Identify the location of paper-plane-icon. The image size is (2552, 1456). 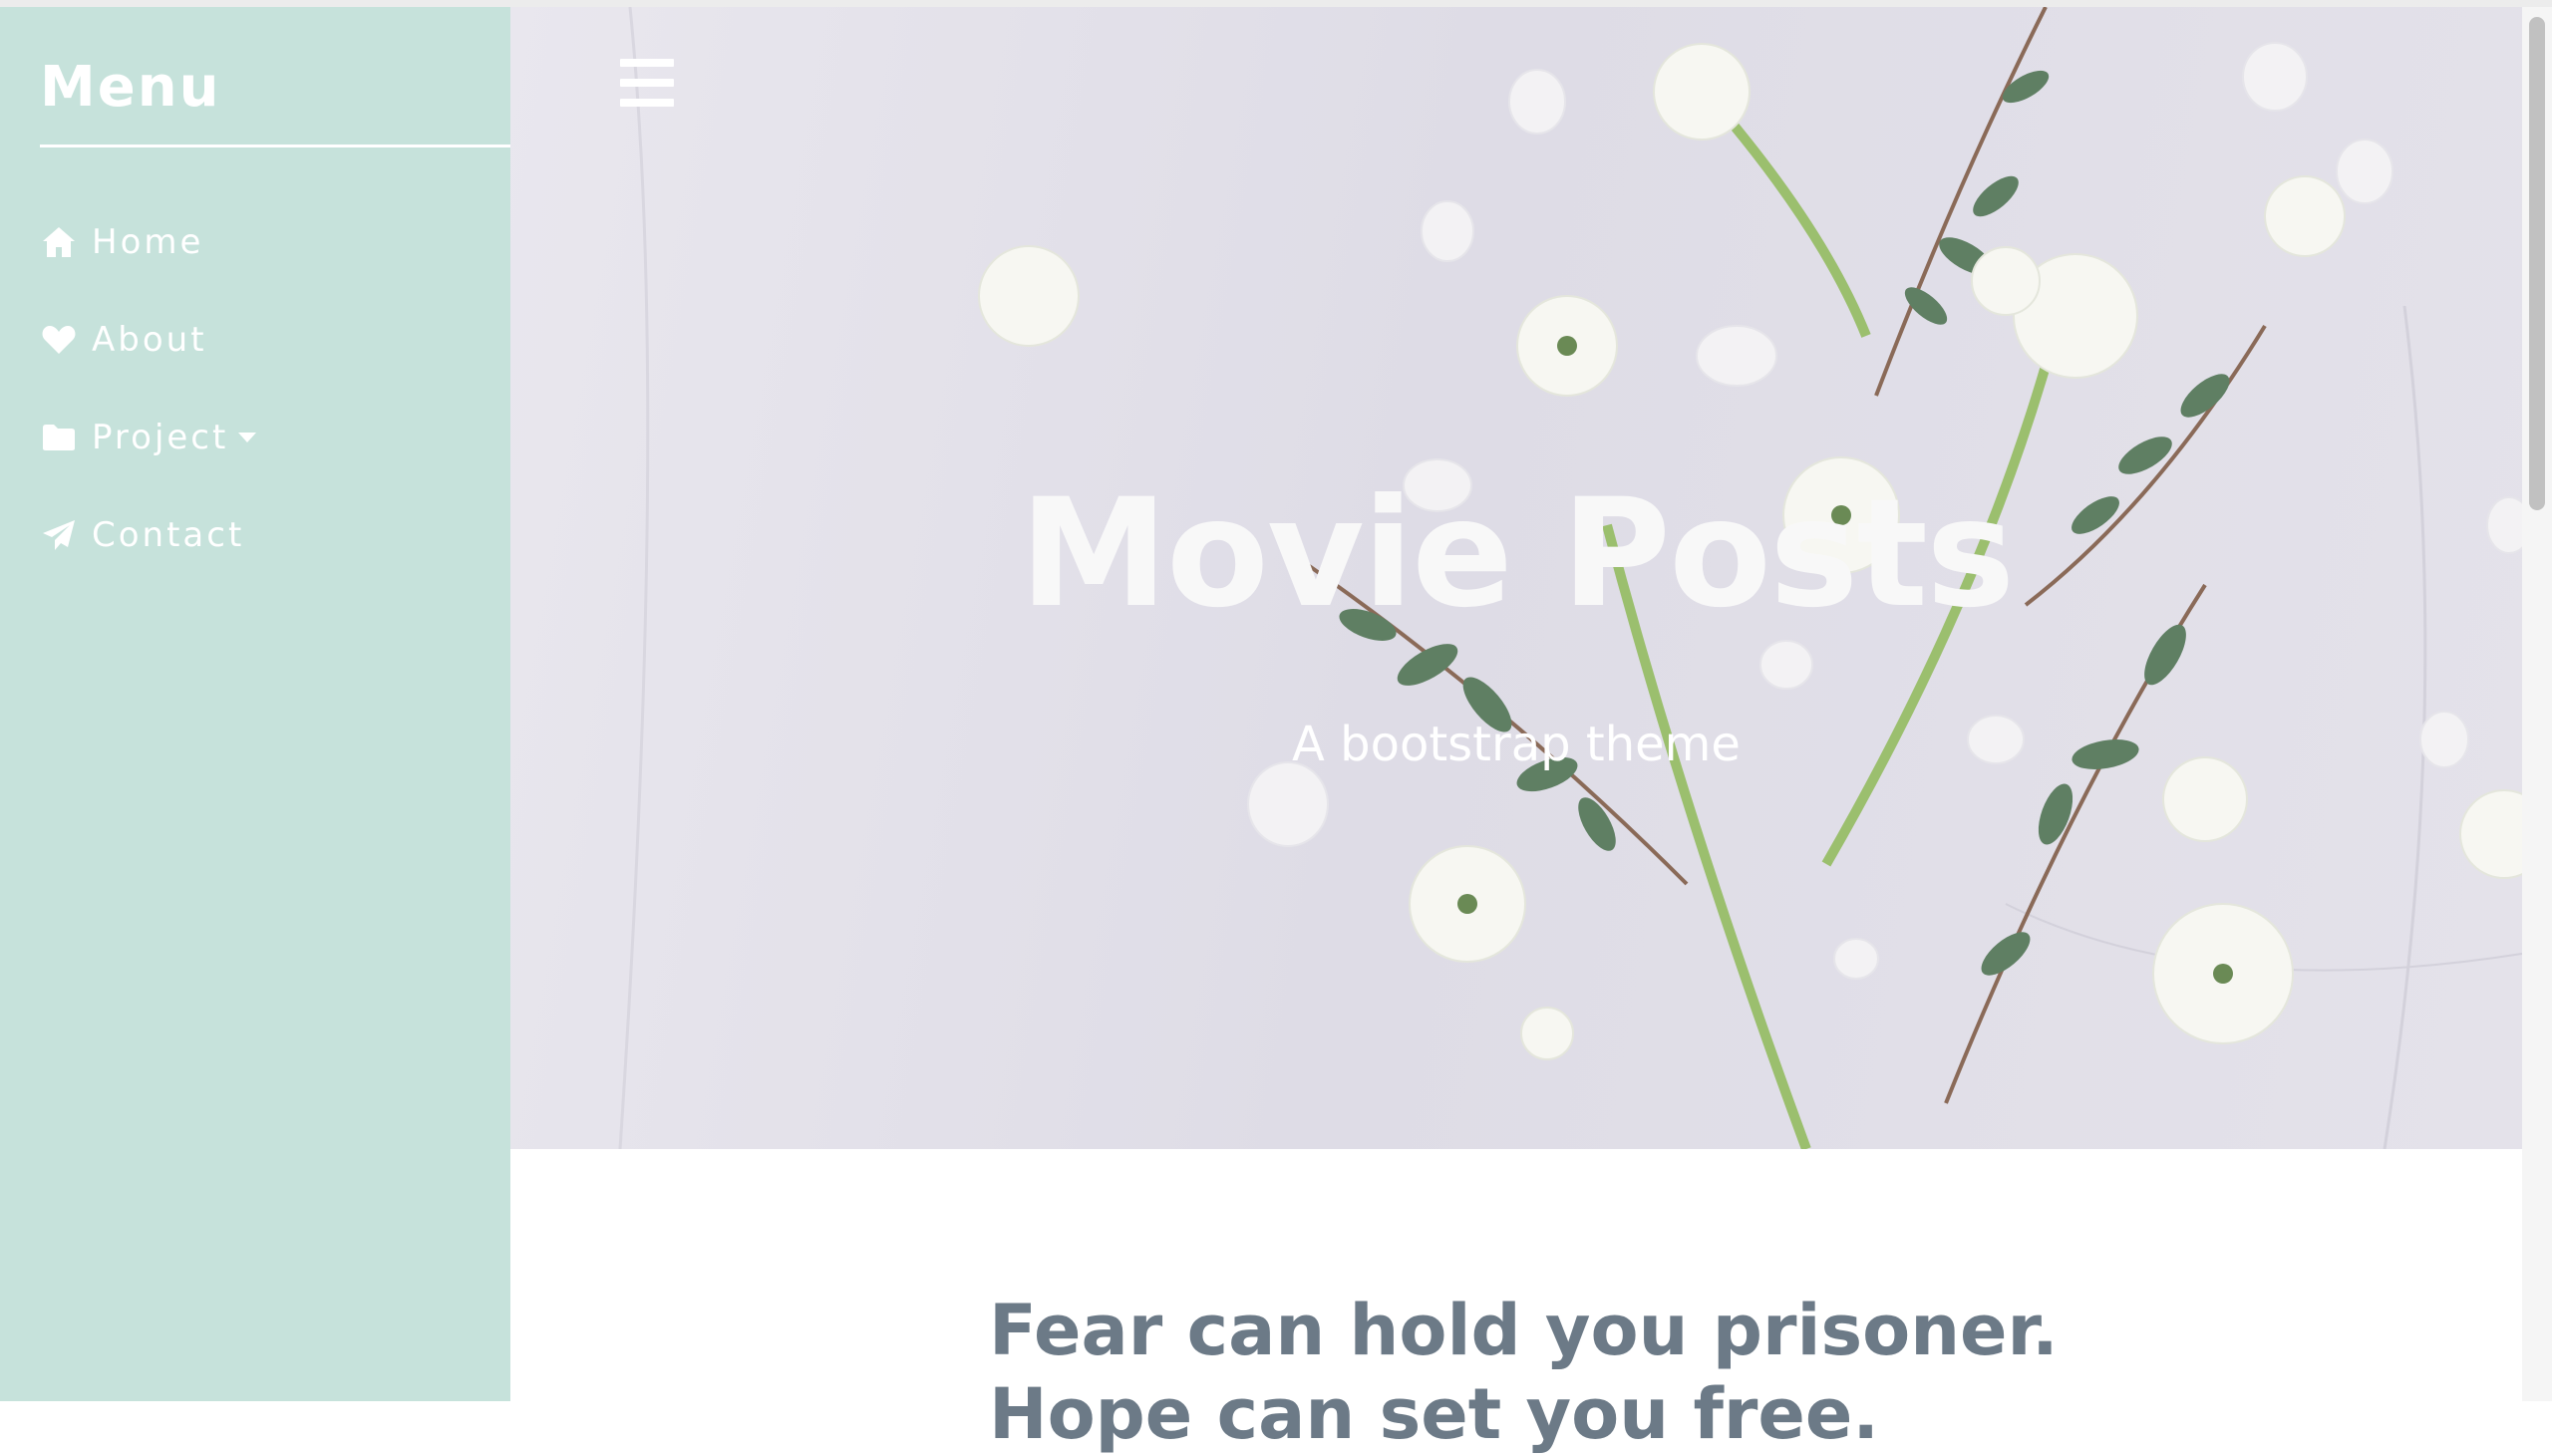
(59, 535).